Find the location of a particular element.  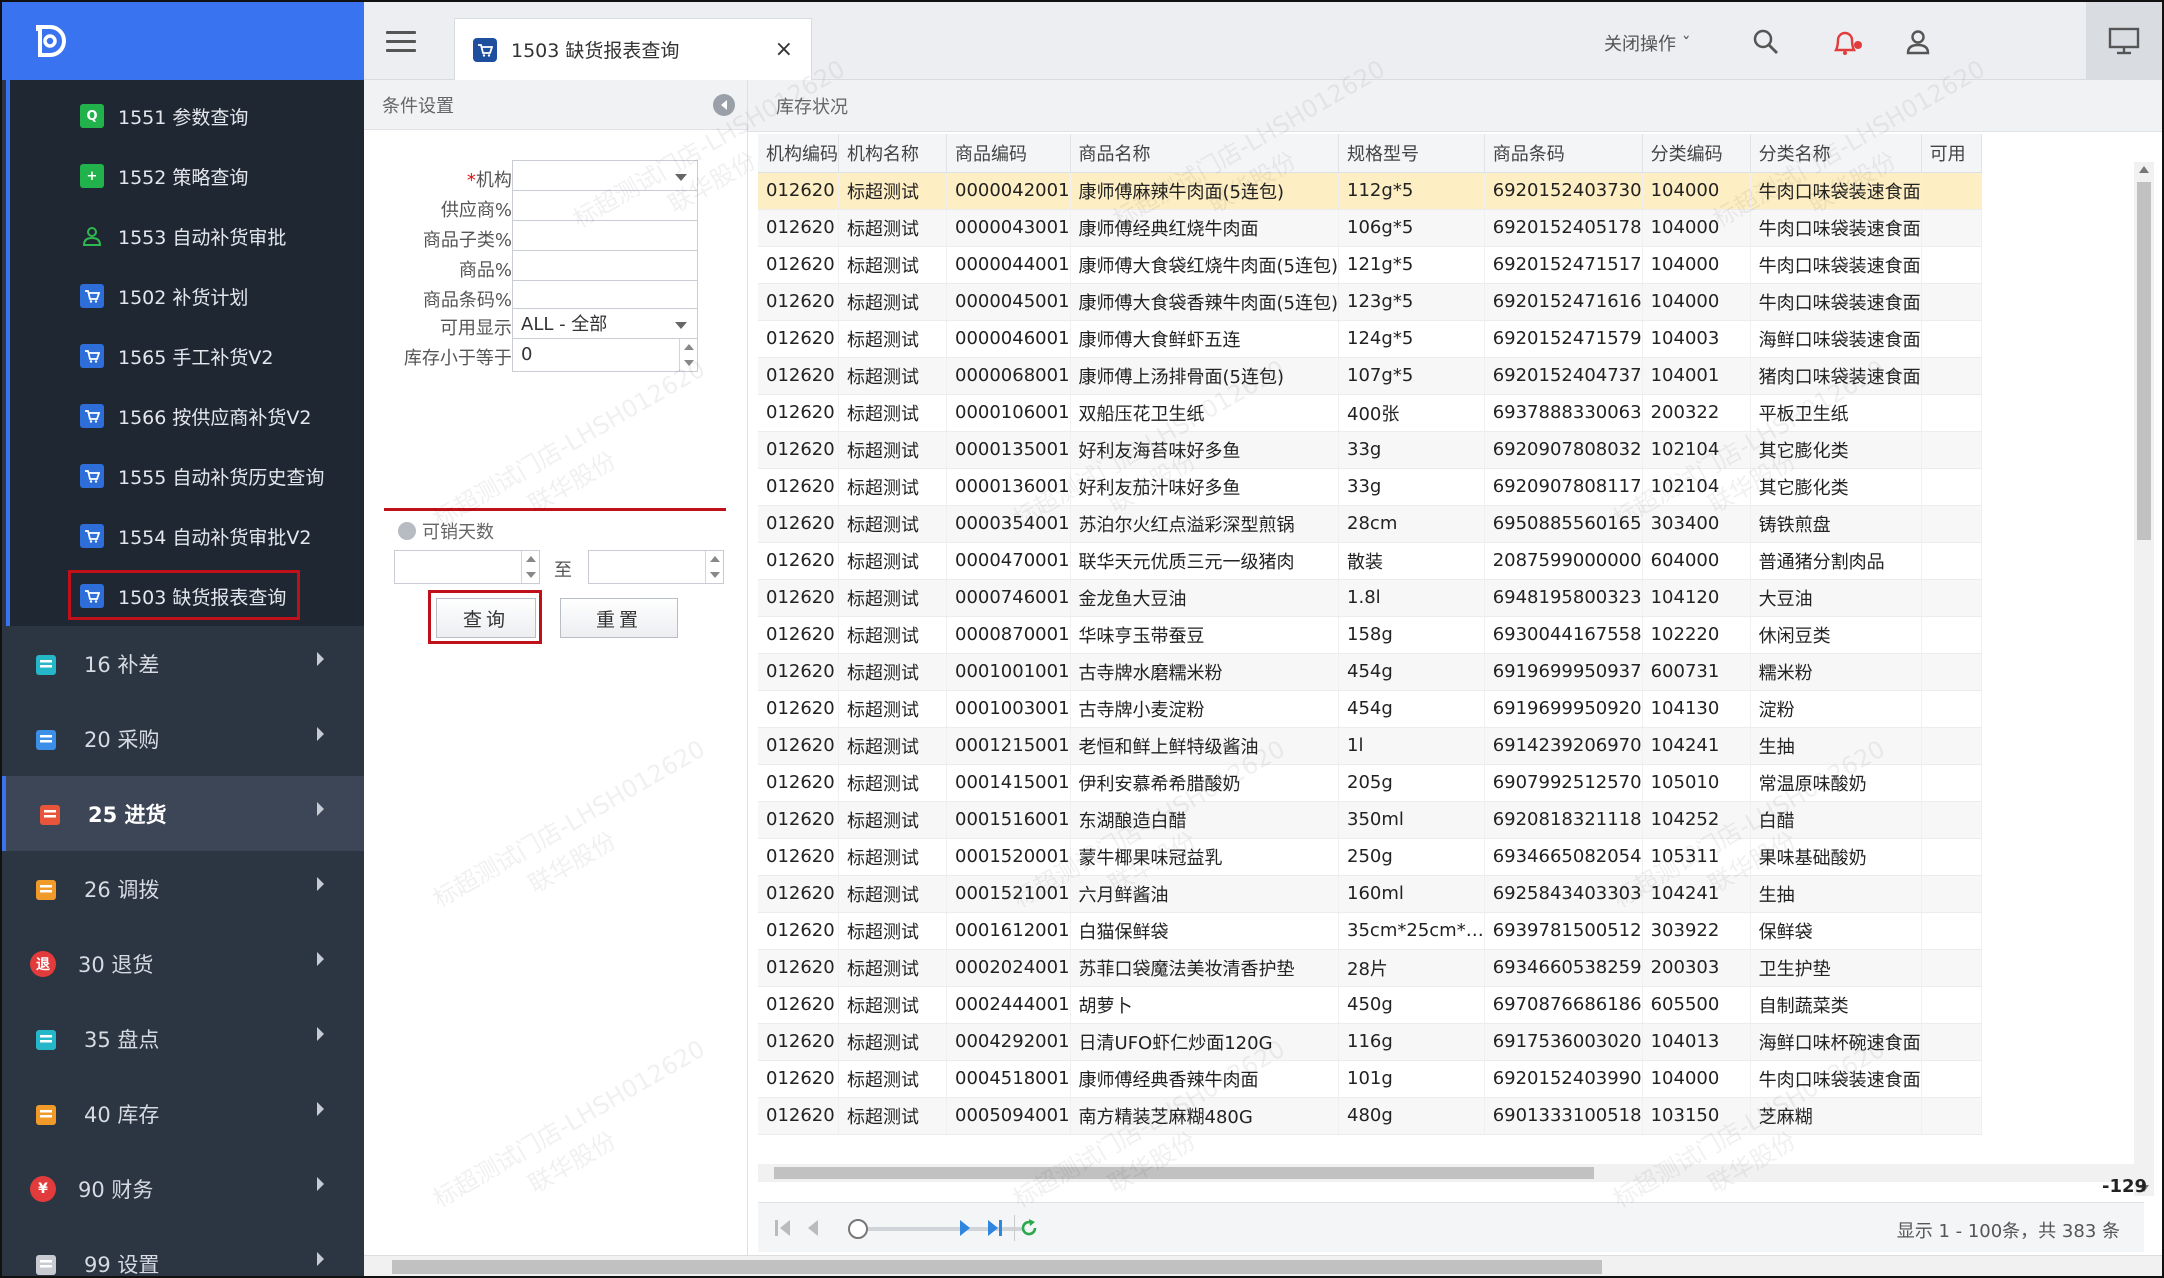

page-slider-knob is located at coordinates (858, 1229).